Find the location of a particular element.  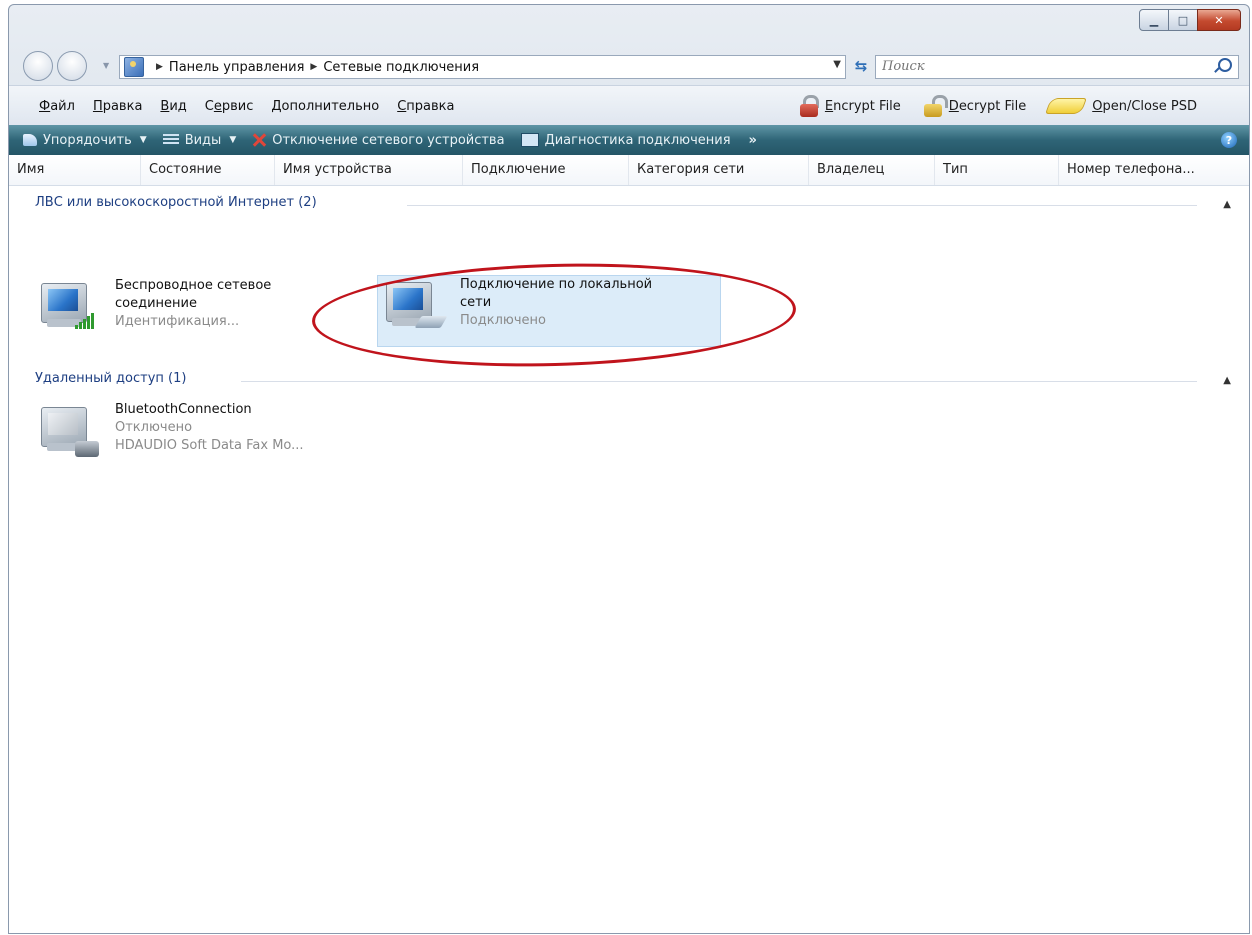

decrypt-lock-icon is located at coordinates (935, 106).